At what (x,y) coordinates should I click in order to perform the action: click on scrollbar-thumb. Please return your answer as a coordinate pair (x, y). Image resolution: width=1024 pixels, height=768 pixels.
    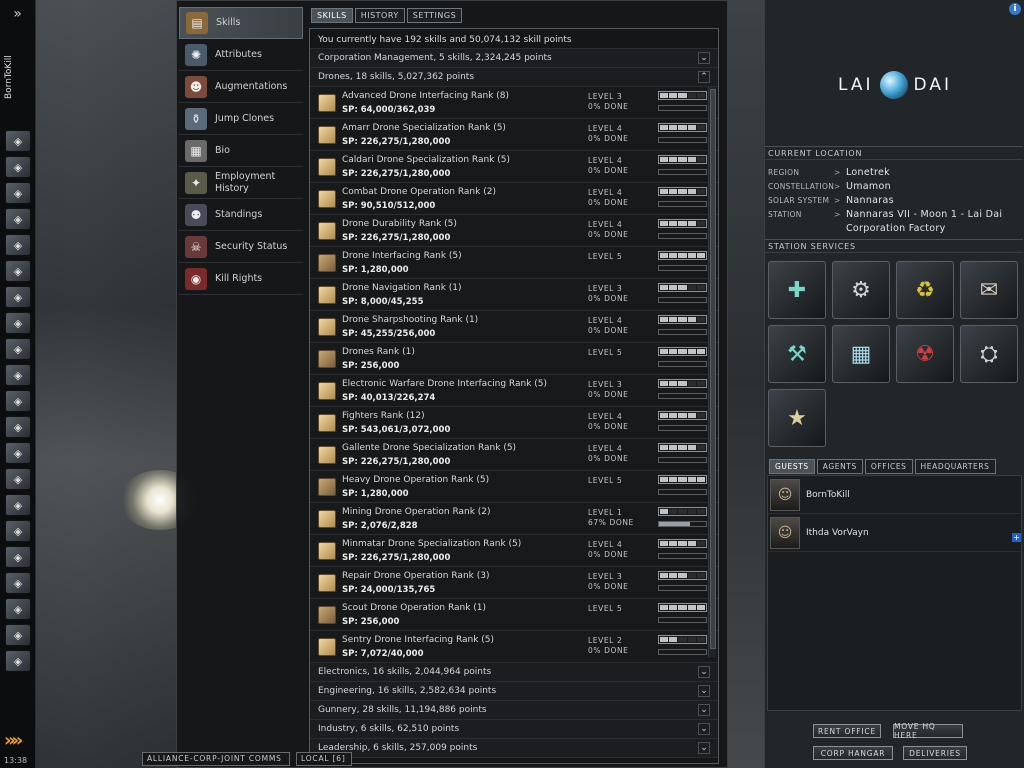
    Looking at the image, I should click on (713, 369).